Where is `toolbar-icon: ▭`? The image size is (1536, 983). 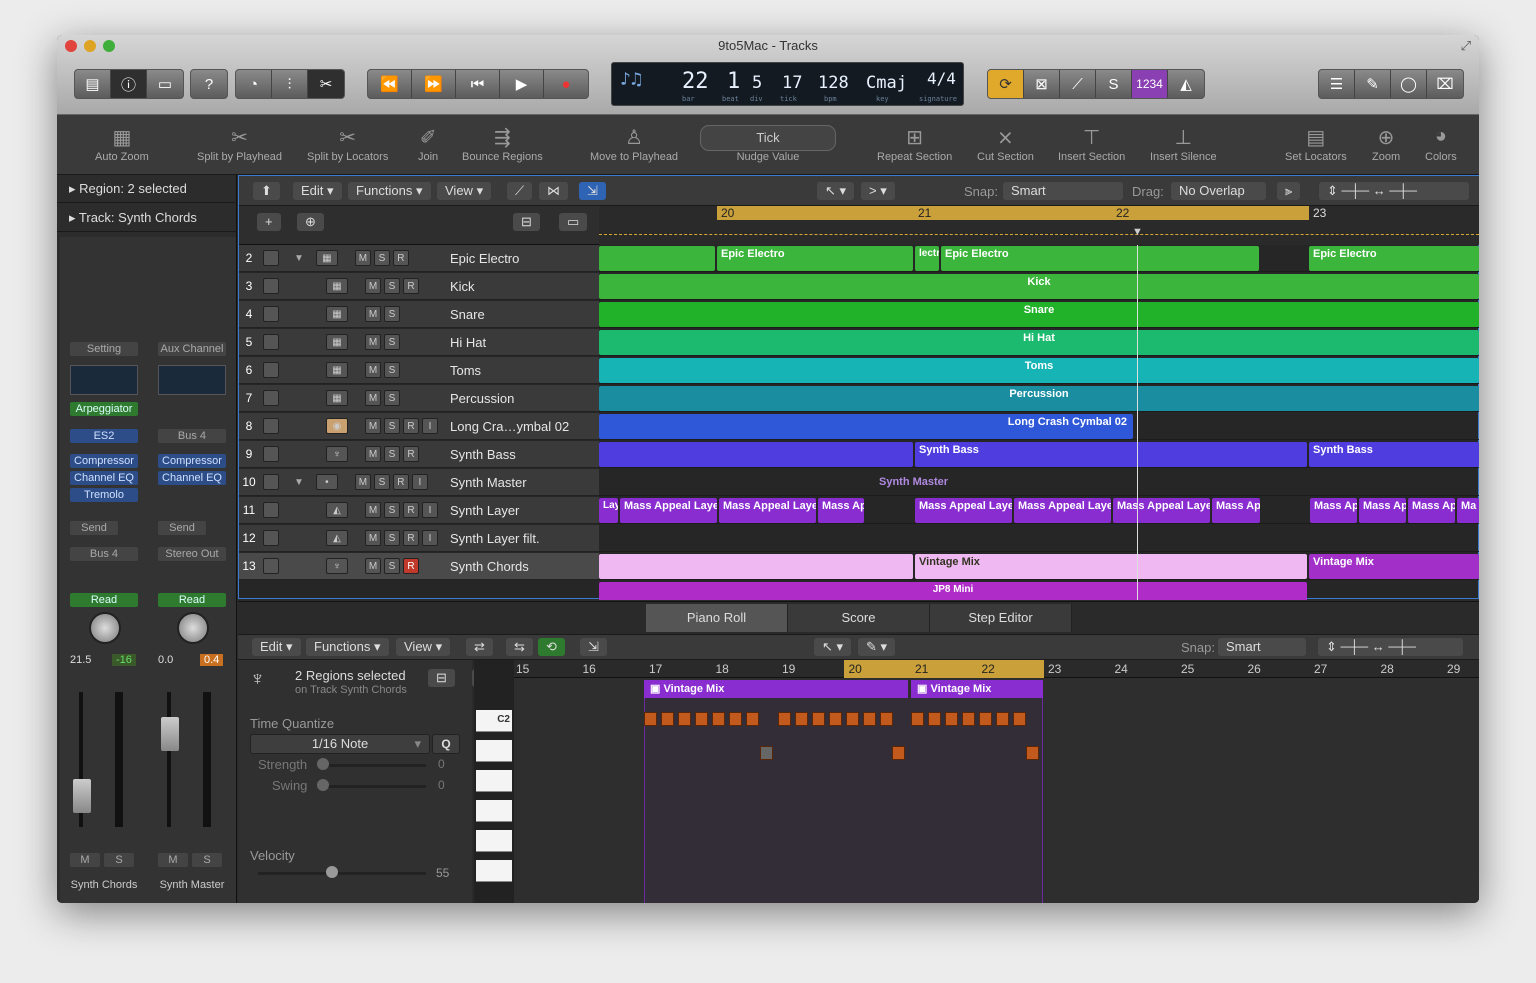 toolbar-icon: ▭ is located at coordinates (165, 84).